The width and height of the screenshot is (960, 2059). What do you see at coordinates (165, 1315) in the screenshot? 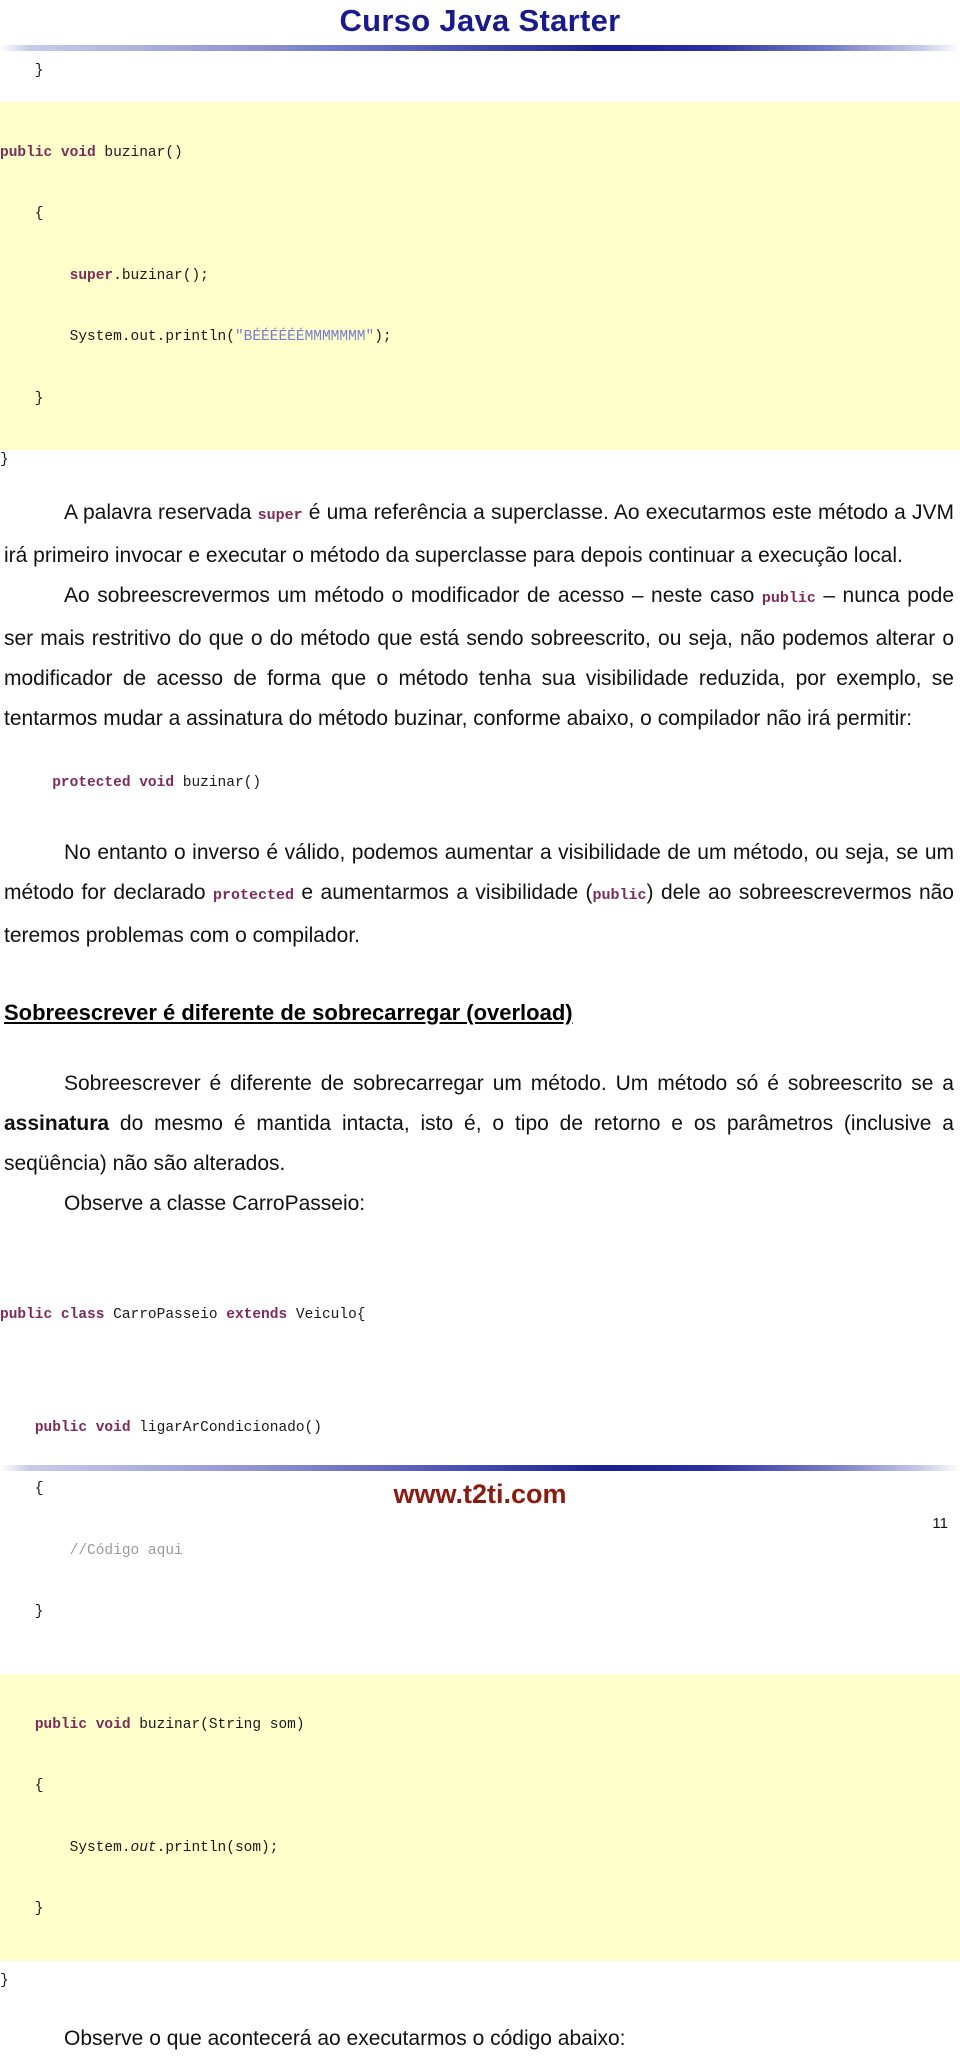
I see `code-text: CarroPasseio` at bounding box center [165, 1315].